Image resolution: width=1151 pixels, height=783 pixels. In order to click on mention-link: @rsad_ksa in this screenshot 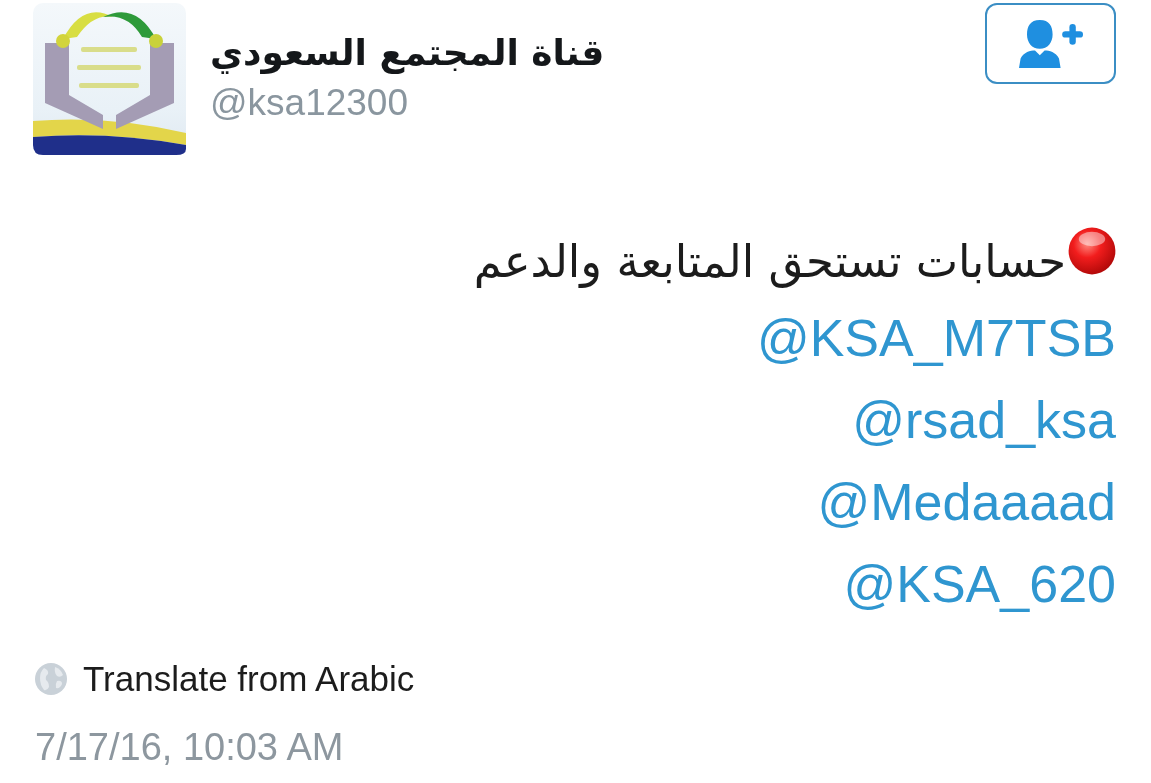, I will do `click(984, 420)`.